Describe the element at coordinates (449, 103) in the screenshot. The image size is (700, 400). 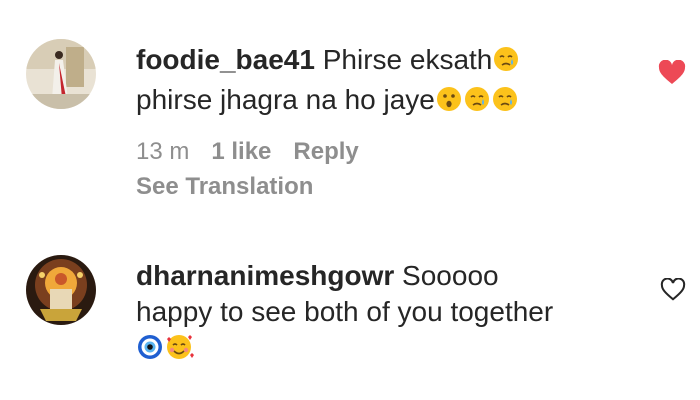
I see `astonished-face-icon` at that location.